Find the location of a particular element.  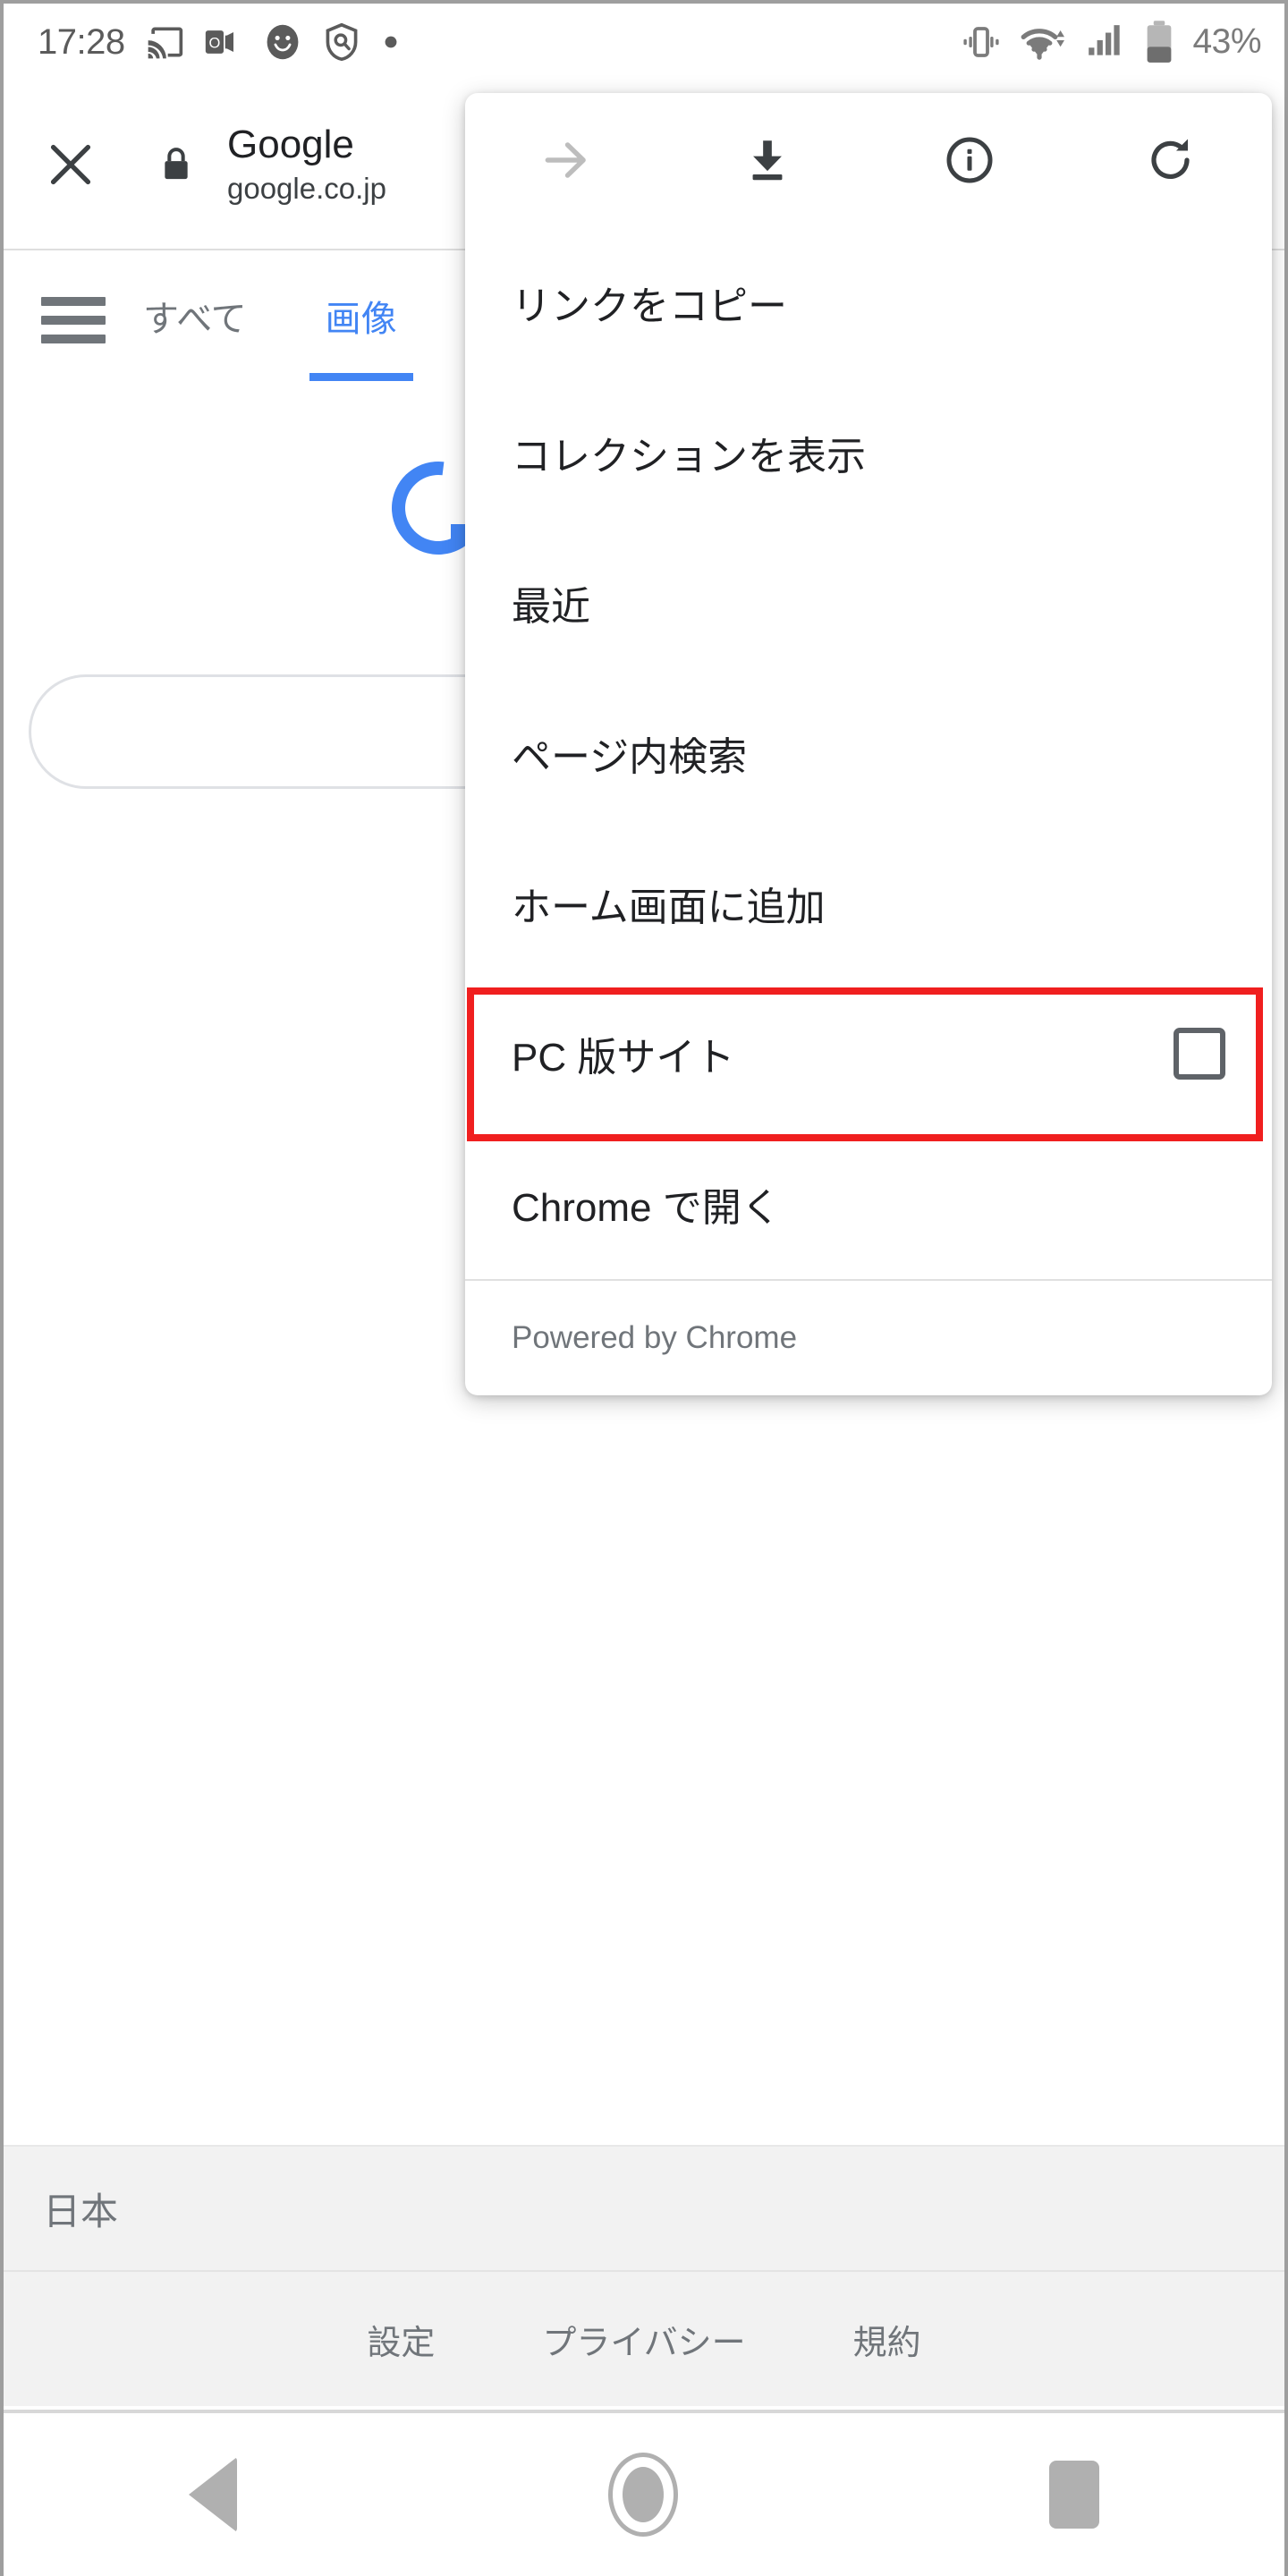

battery-percent-label: 43% is located at coordinates (1226, 41).